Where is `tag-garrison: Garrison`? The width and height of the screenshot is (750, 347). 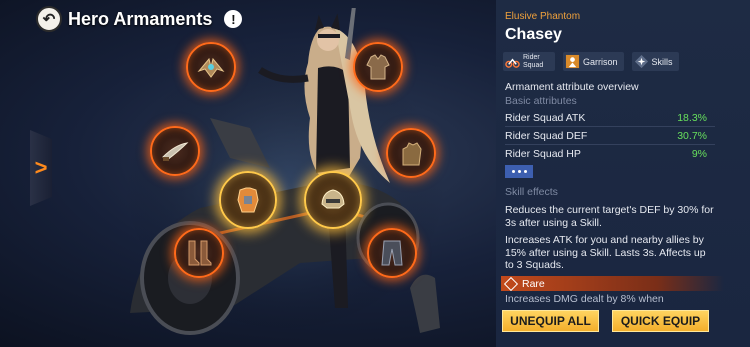
tag-garrison: Garrison is located at coordinates (593, 61).